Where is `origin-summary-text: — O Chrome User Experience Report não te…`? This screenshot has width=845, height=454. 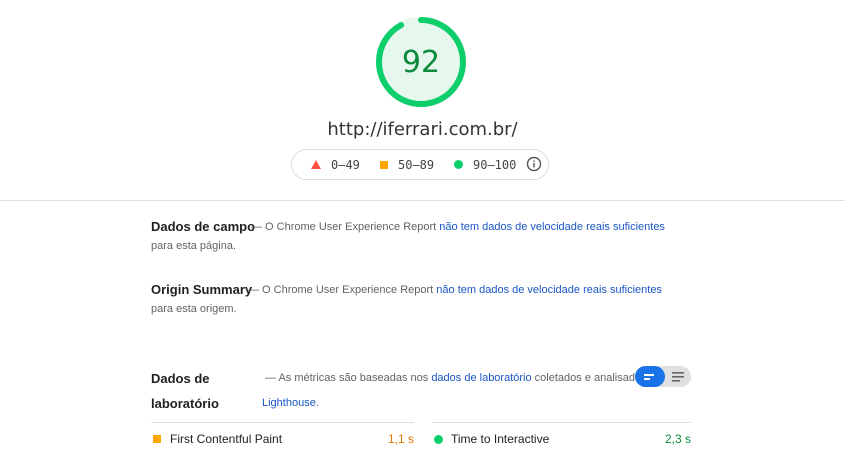
origin-summary-text: — O Chrome User Experience Report não te… is located at coordinates (455, 290).